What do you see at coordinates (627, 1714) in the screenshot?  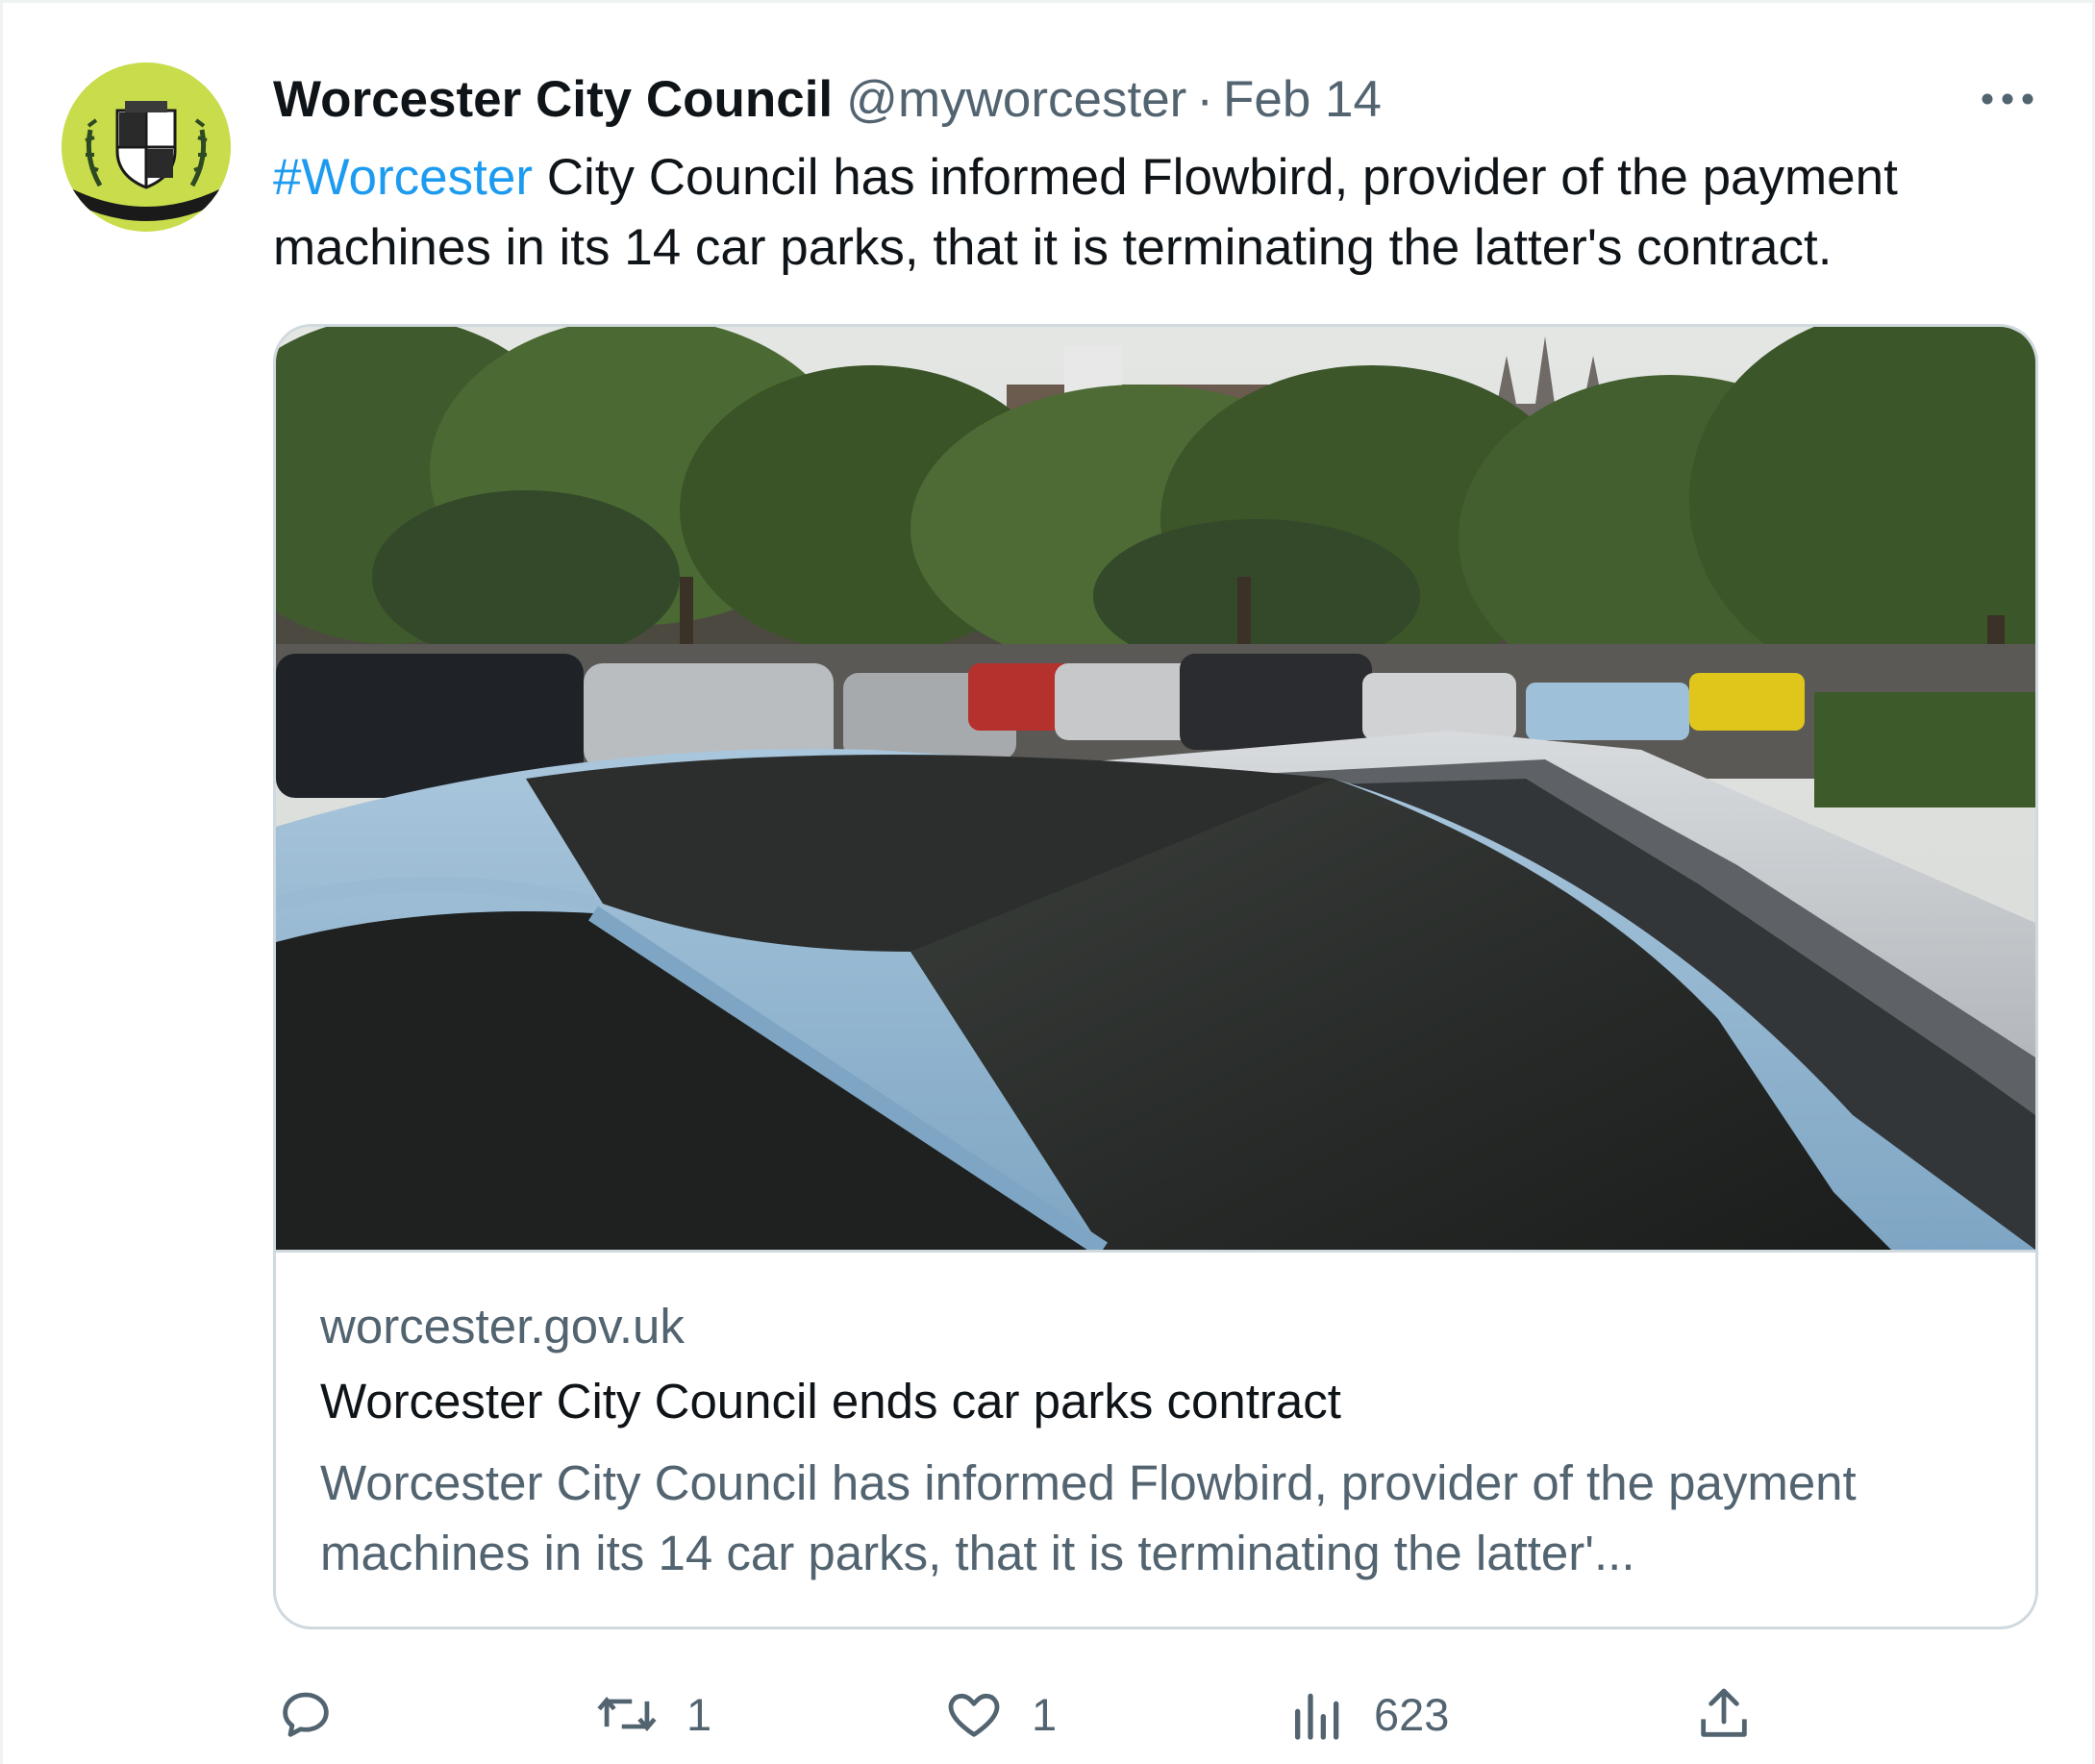 I see `retweet-icon` at bounding box center [627, 1714].